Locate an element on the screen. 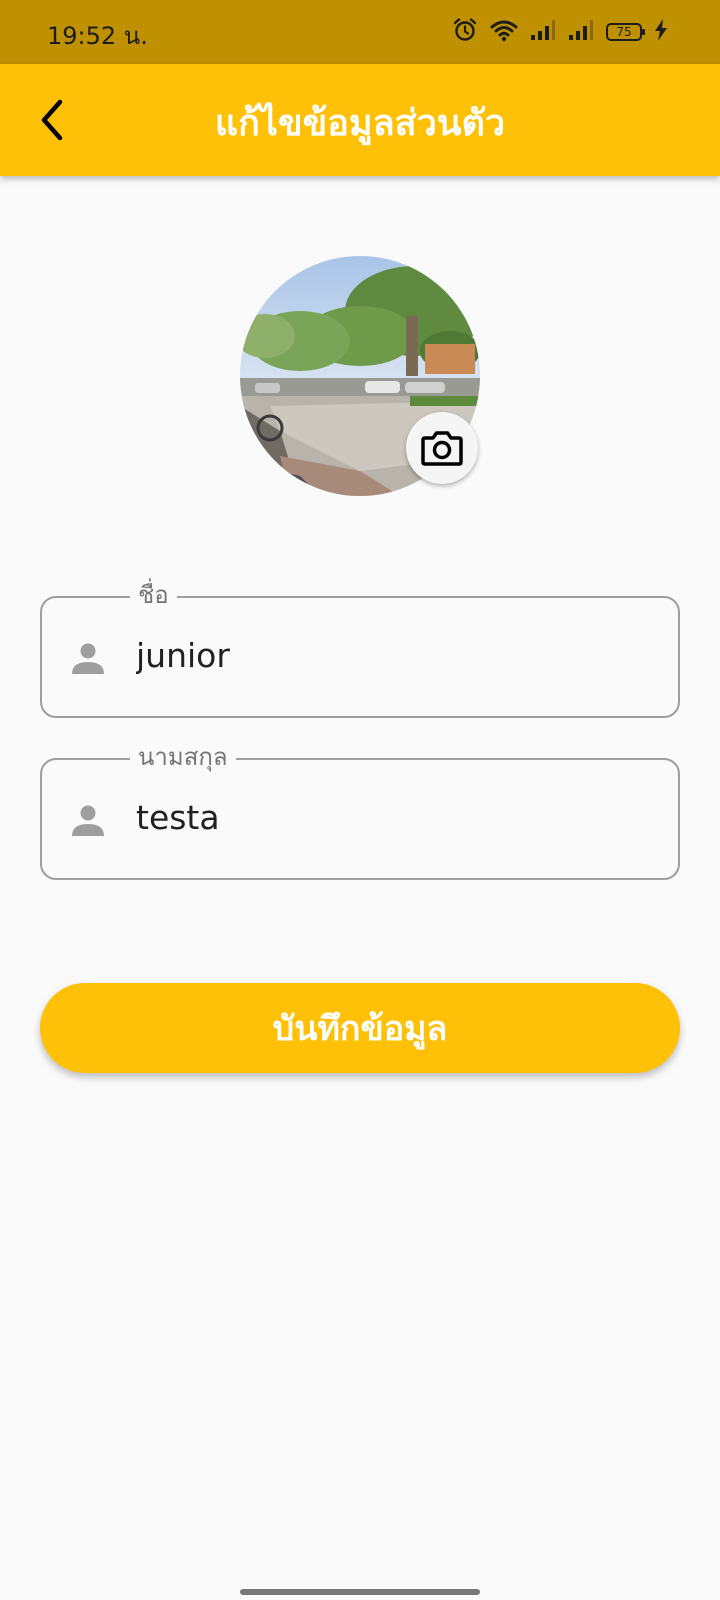 The height and width of the screenshot is (1600, 720). last-name-field: นามสกุล is located at coordinates (360, 810).